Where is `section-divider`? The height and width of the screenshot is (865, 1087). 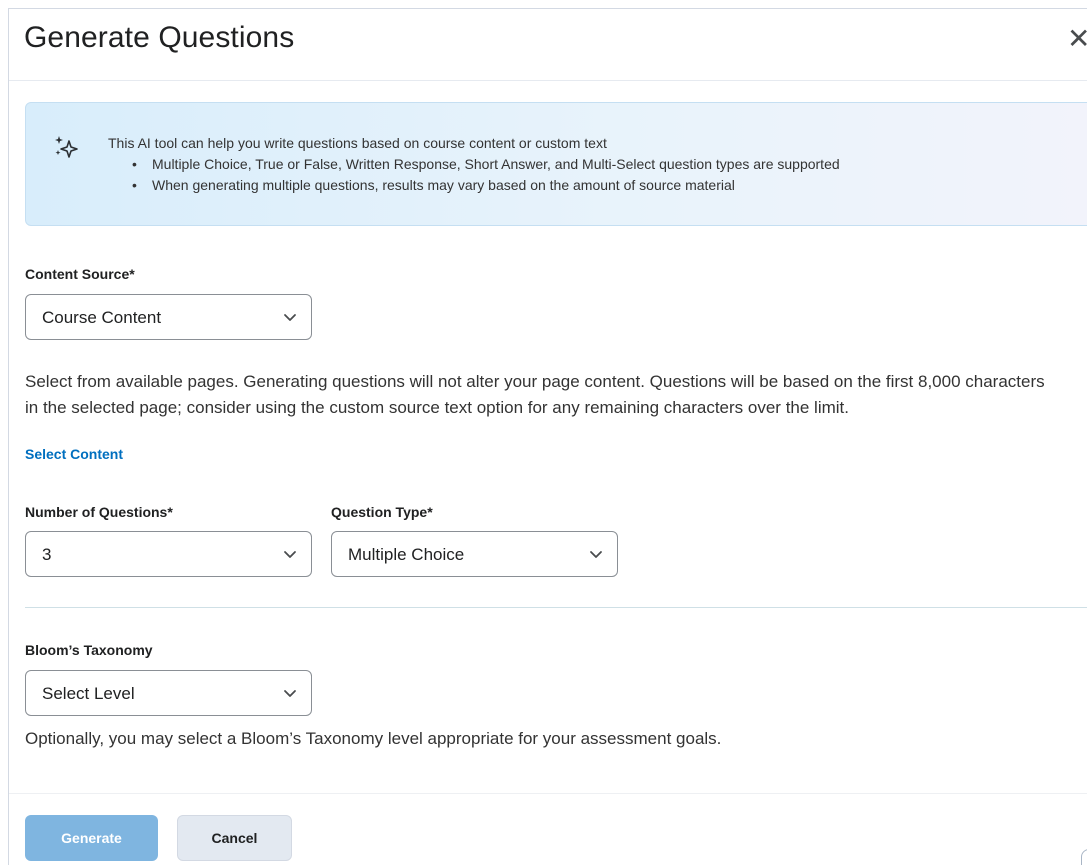 section-divider is located at coordinates (556, 607).